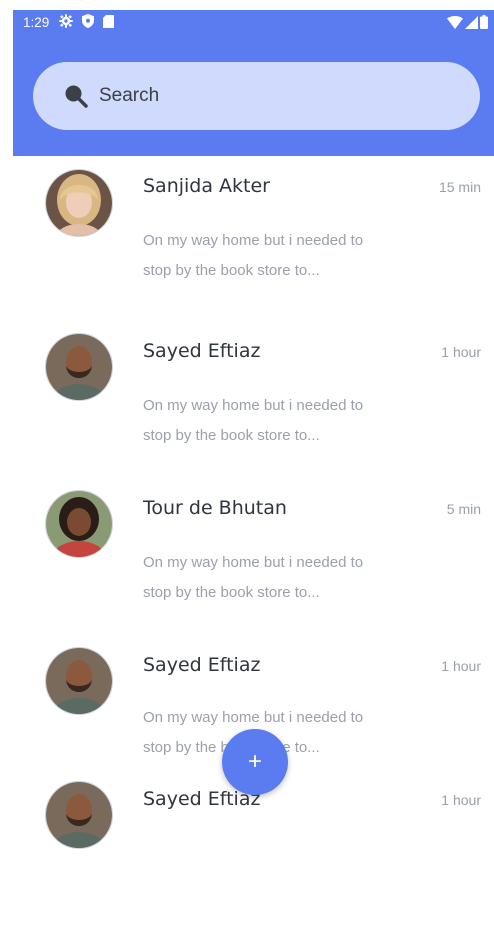  What do you see at coordinates (206, 186) in the screenshot?
I see `chat-name: Sanjida Akter` at bounding box center [206, 186].